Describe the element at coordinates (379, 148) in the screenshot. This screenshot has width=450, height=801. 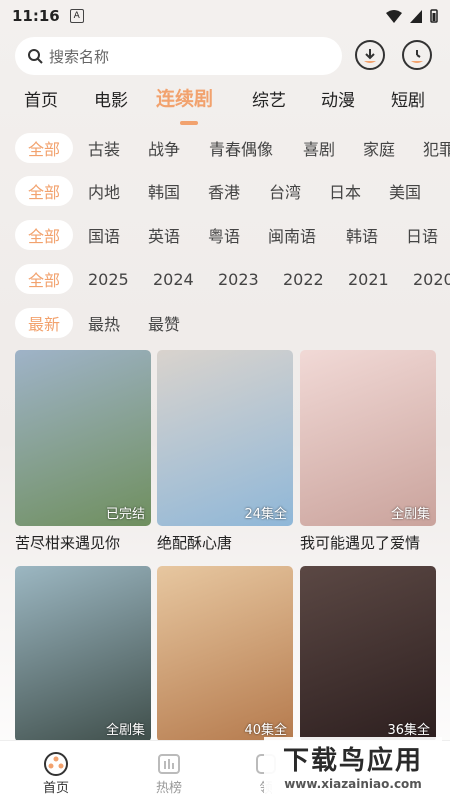
I see `filter-type-chip: 家庭` at that location.